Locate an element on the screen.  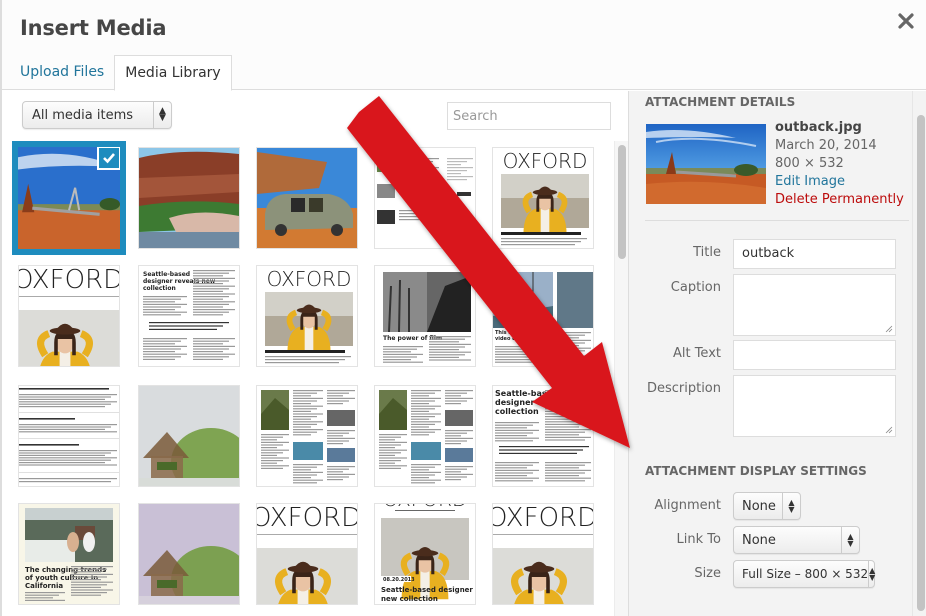
alignment-select: None ▲ ▼ is located at coordinates (767, 506).